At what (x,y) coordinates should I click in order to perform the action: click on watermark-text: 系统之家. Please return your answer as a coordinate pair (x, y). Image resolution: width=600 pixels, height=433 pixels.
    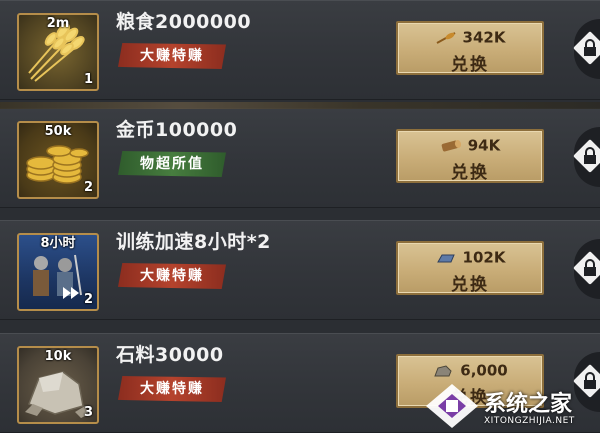
    Looking at the image, I should click on (528, 404).